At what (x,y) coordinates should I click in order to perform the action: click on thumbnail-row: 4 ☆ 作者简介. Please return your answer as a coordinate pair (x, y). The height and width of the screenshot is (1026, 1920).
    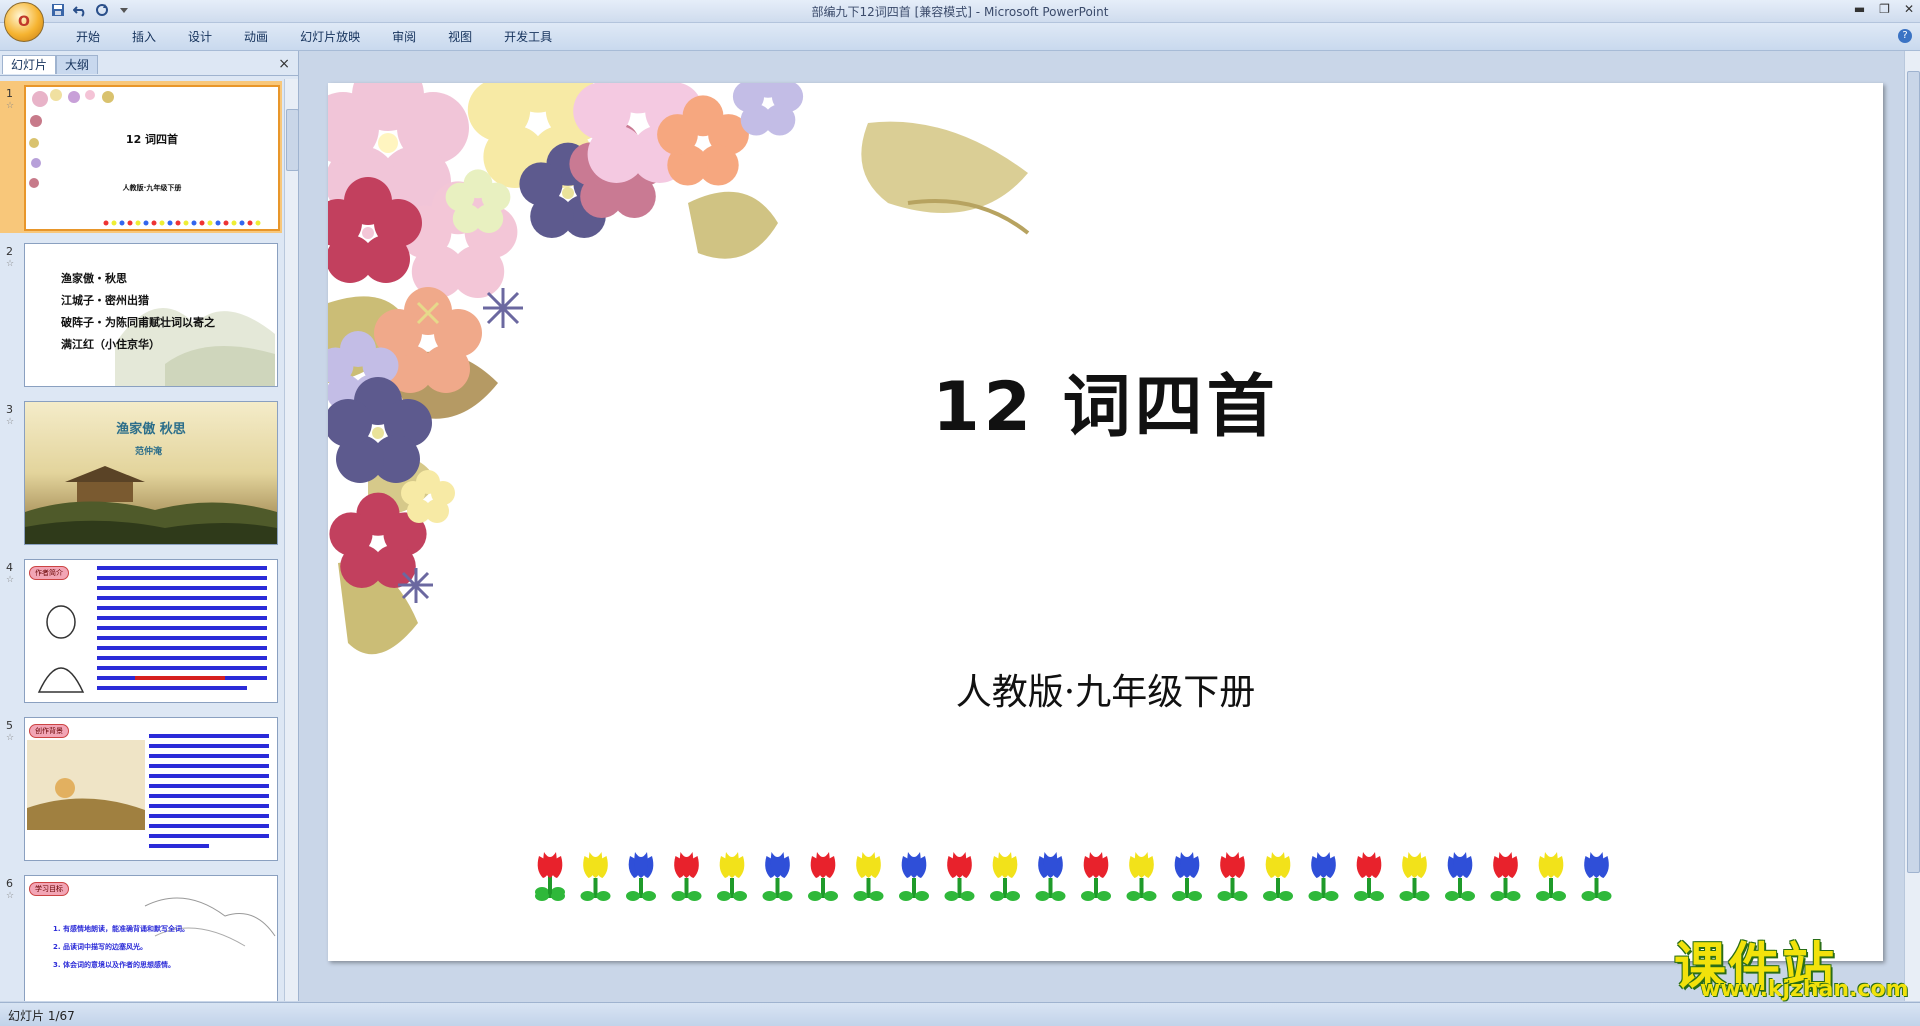
    Looking at the image, I should click on (141, 631).